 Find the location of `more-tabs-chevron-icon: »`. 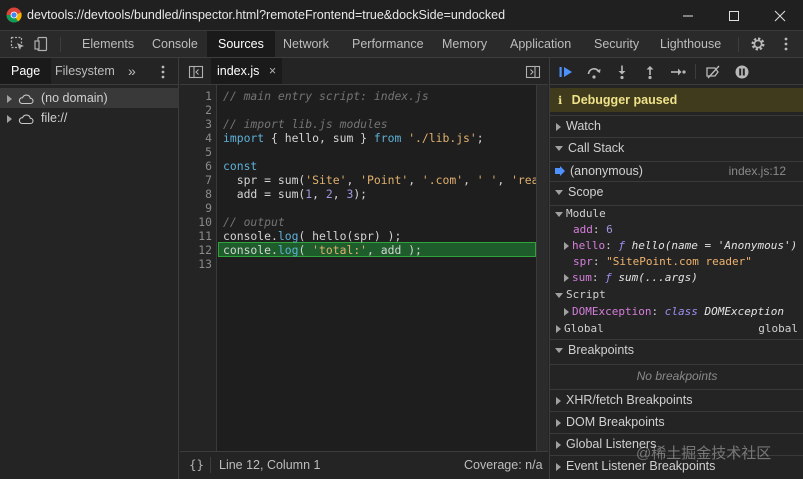

more-tabs-chevron-icon: » is located at coordinates (132, 71).